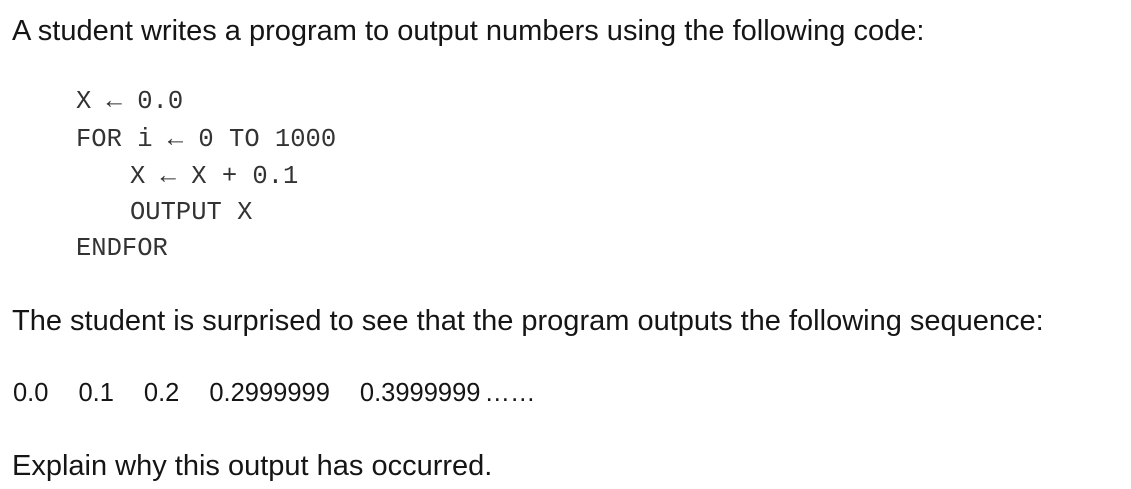 The image size is (1131, 489). I want to click on code-line-output: OUTPUT X, so click(191, 212).